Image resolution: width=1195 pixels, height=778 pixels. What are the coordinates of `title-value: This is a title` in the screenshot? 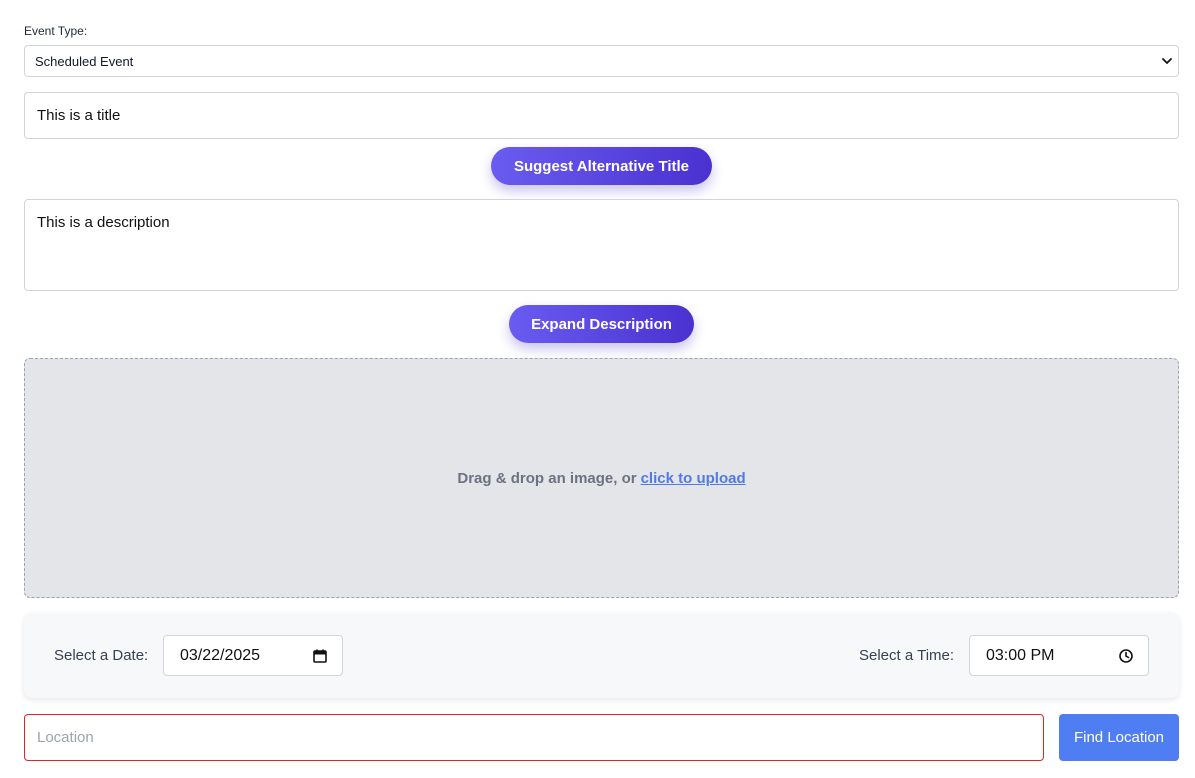 It's located at (79, 115).